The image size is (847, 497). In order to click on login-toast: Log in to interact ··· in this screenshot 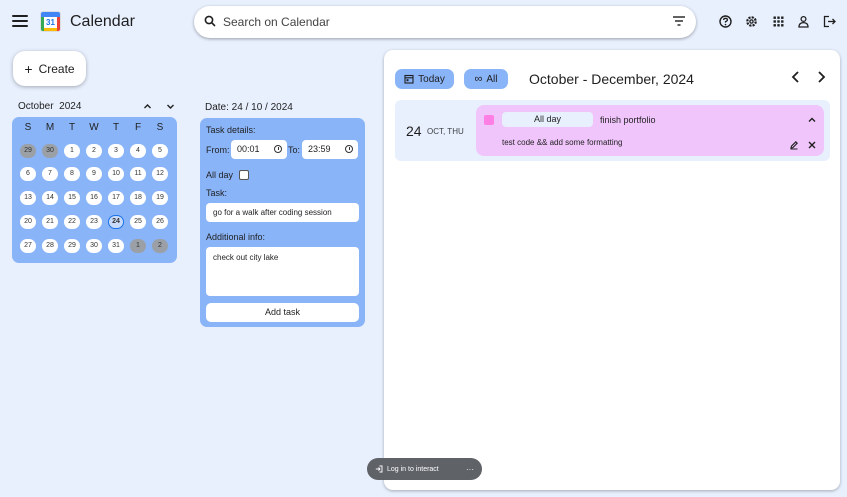, I will do `click(424, 469)`.